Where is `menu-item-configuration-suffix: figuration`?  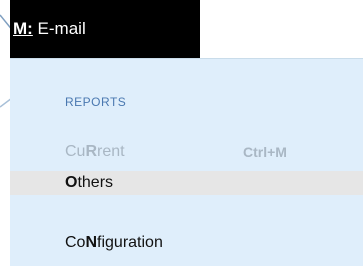
menu-item-configuration-suffix: figuration is located at coordinates (130, 242).